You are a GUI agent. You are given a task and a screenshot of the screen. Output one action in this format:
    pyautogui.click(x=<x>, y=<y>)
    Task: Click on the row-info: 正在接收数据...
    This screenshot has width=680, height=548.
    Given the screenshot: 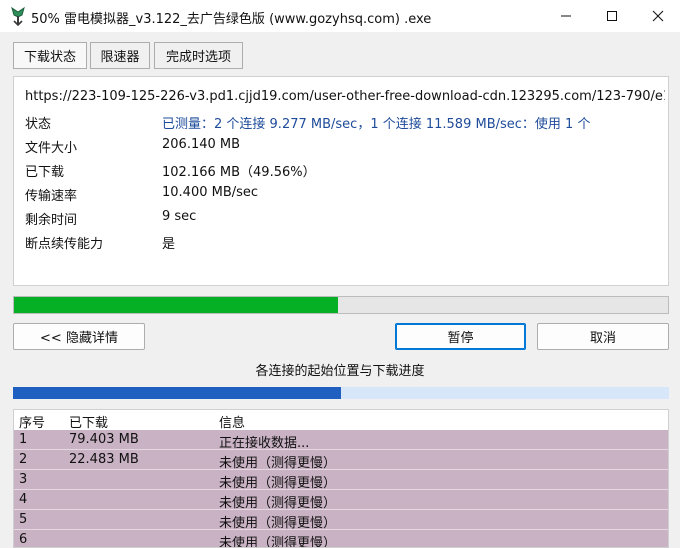 What is the action you would take?
    pyautogui.click(x=264, y=443)
    